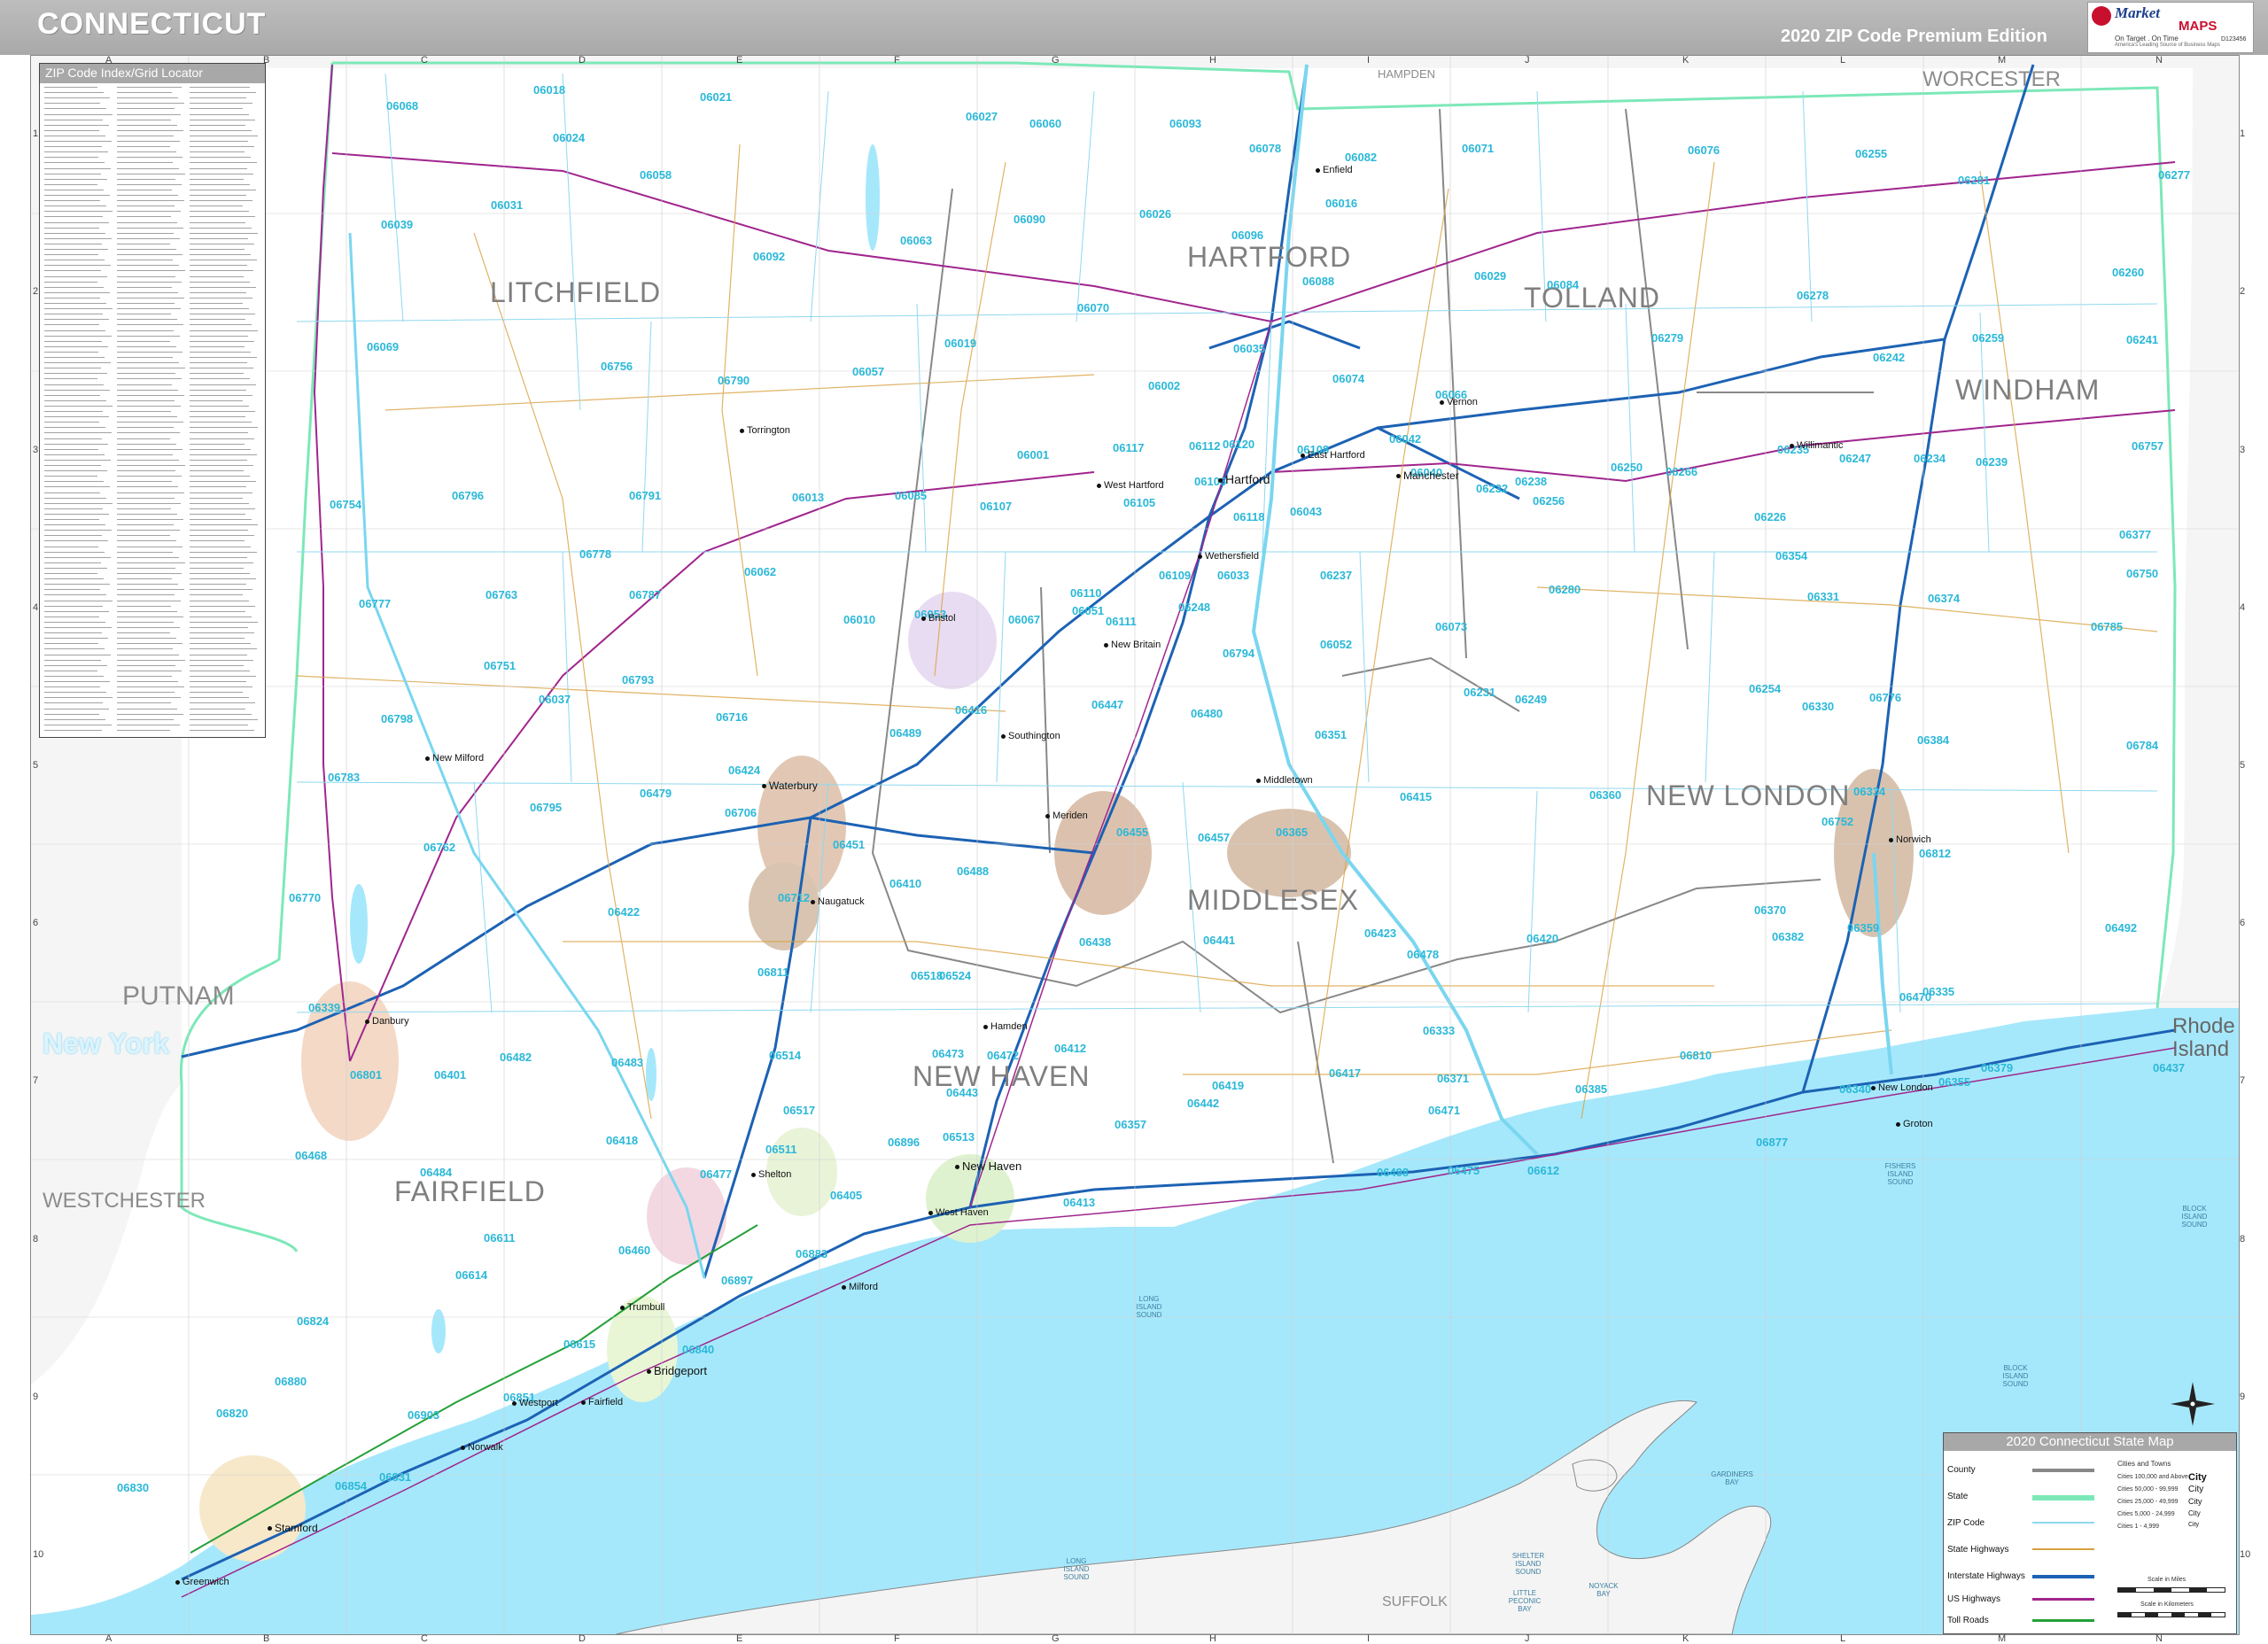  What do you see at coordinates (677, 1370) in the screenshot?
I see `city-bridgeport: Bridgeport` at bounding box center [677, 1370].